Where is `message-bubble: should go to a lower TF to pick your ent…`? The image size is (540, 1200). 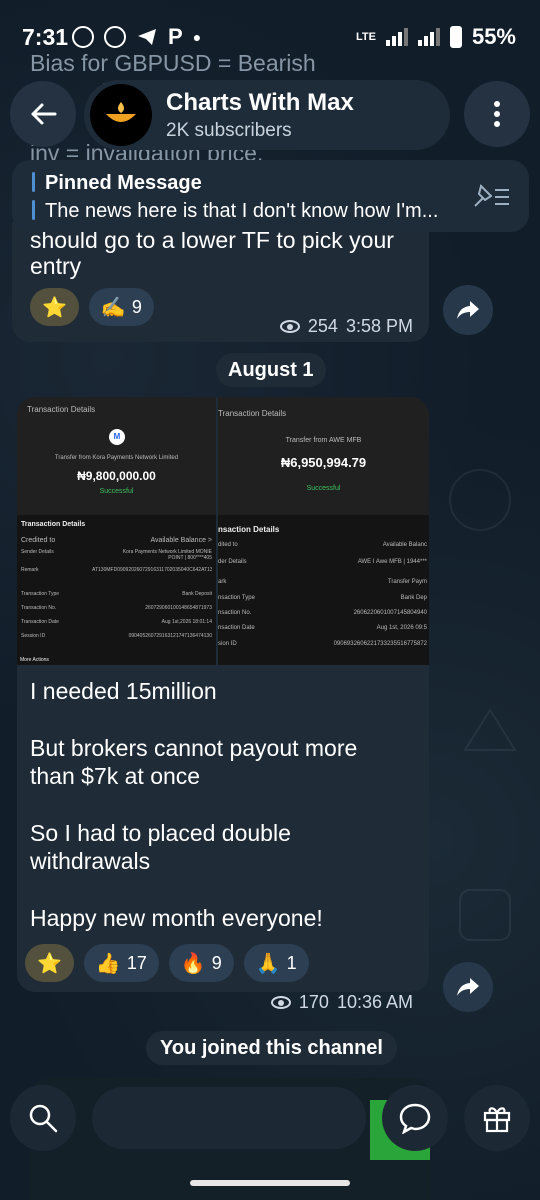
message-bubble: should go to a lower TF to pick your ent… is located at coordinates (220, 282).